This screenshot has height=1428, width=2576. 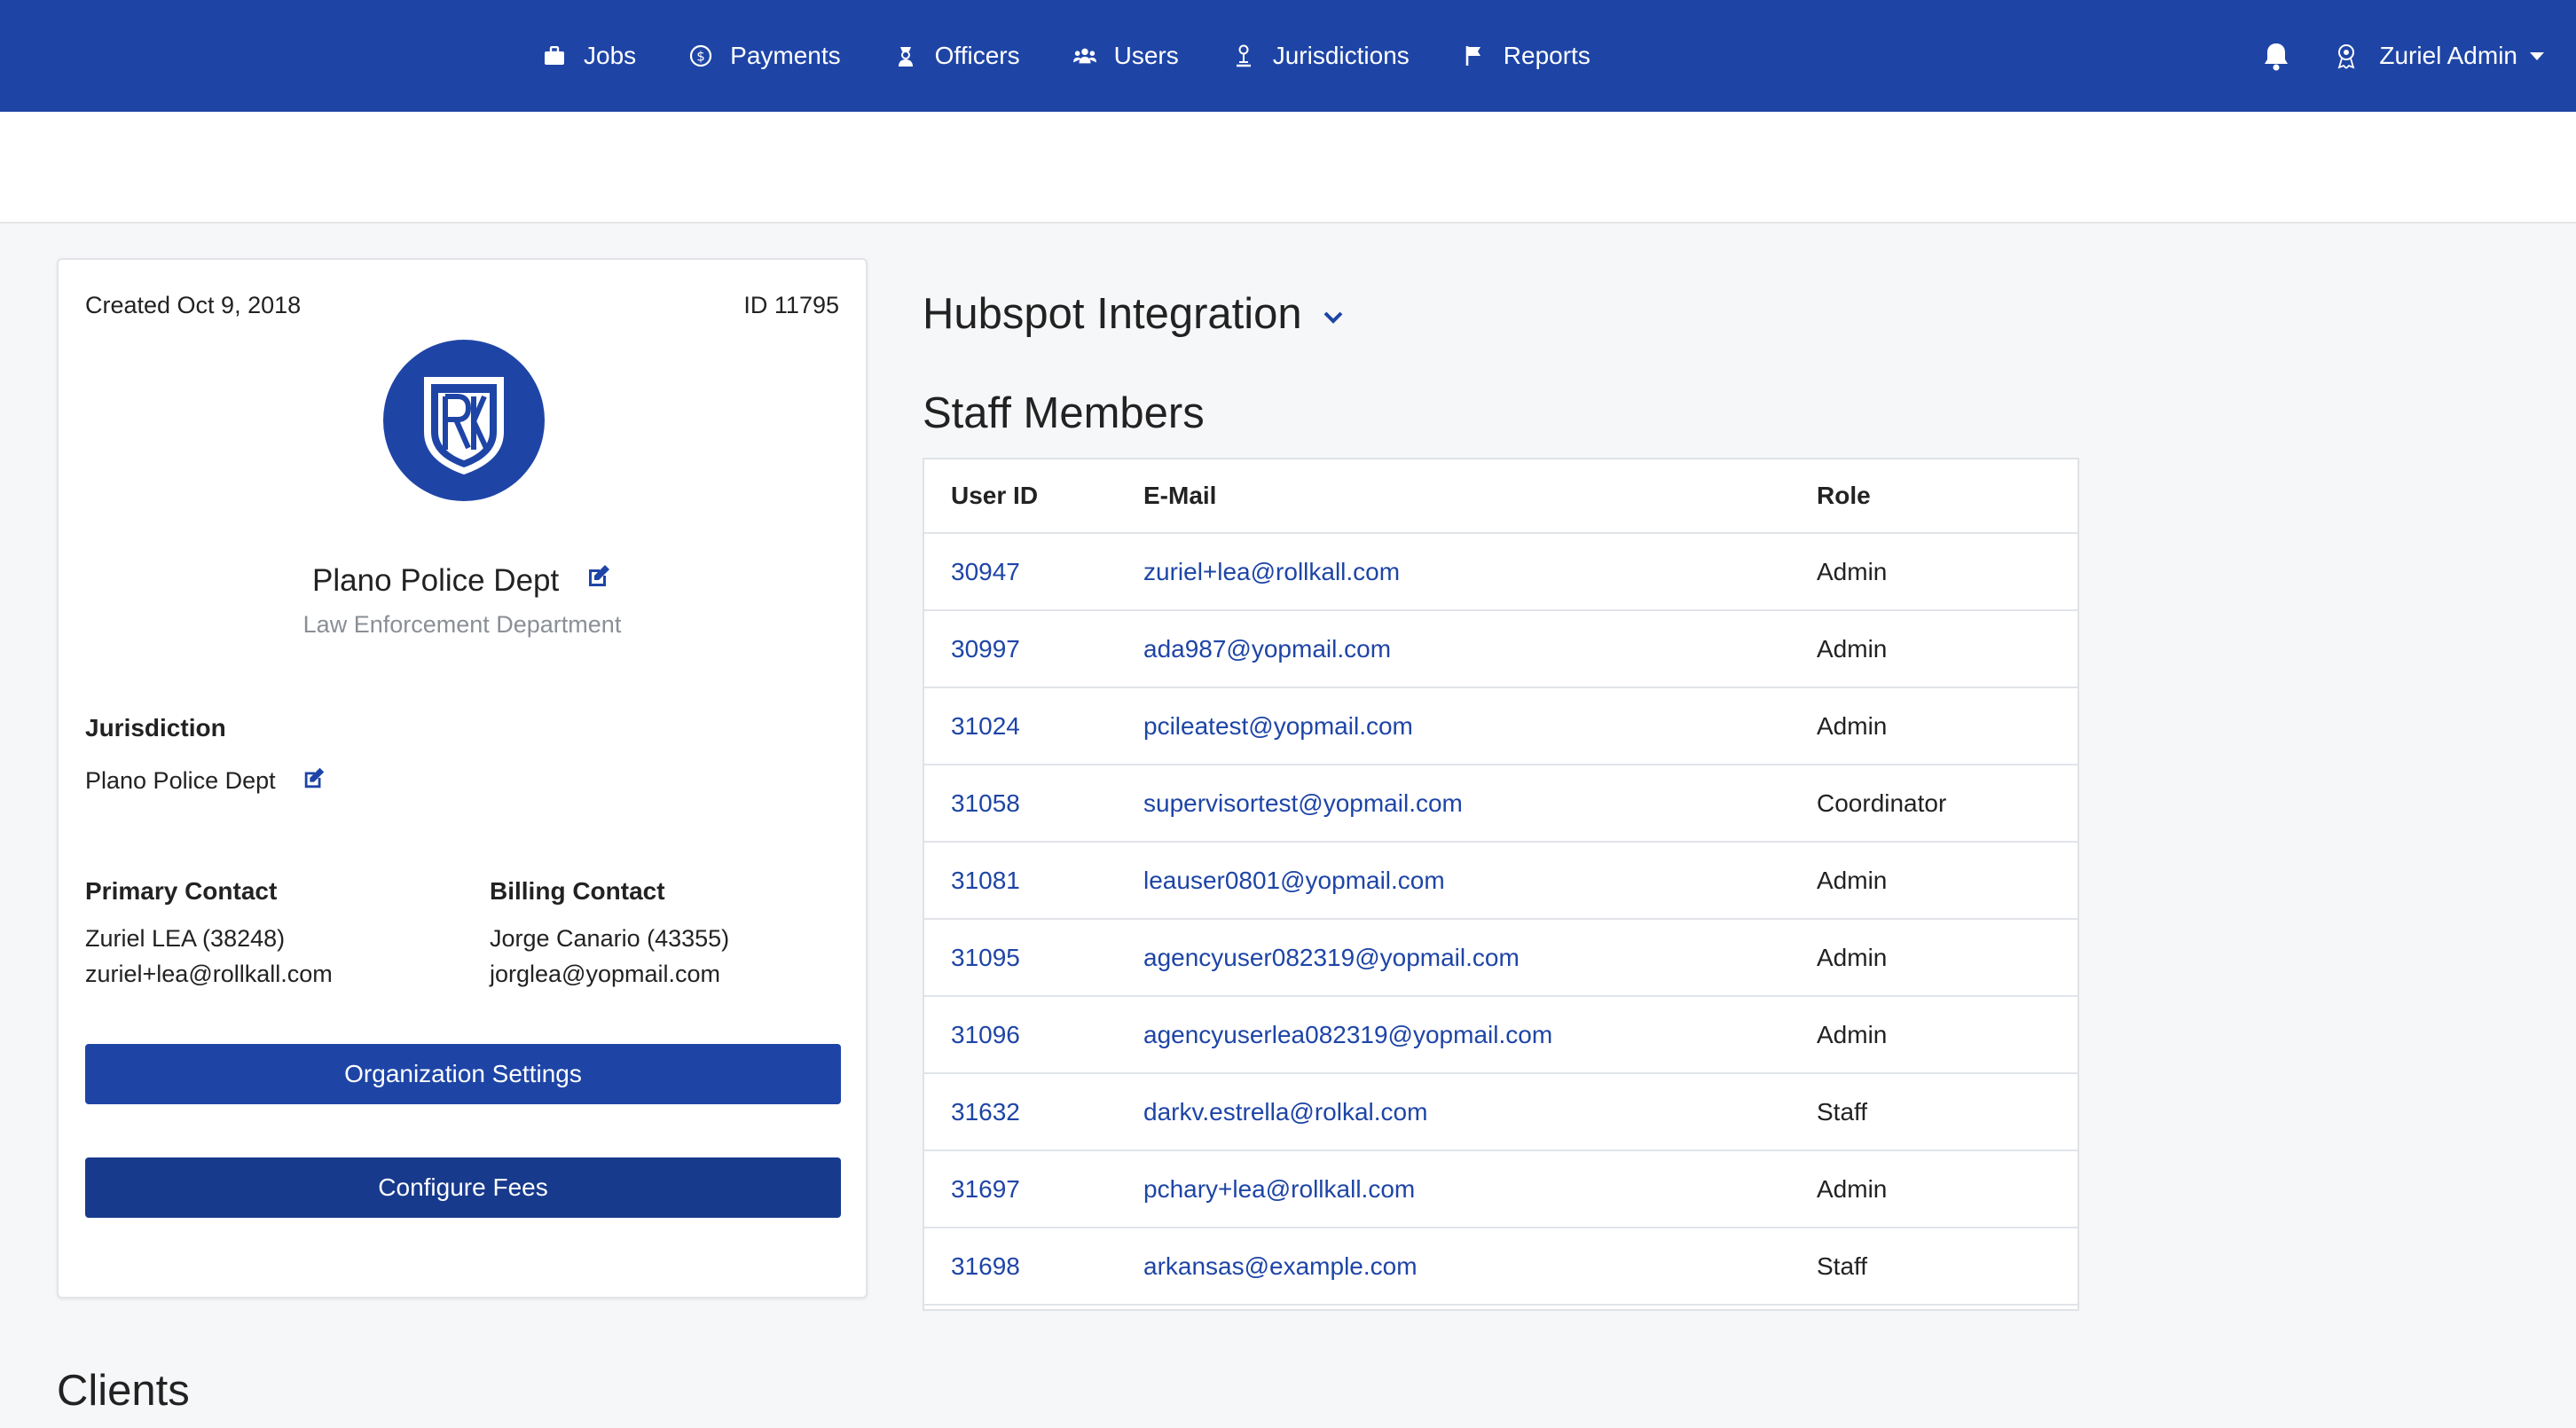 I want to click on table-row: 30947 zuriel+lea@rollkall.com Admin, so click(x=1500, y=572).